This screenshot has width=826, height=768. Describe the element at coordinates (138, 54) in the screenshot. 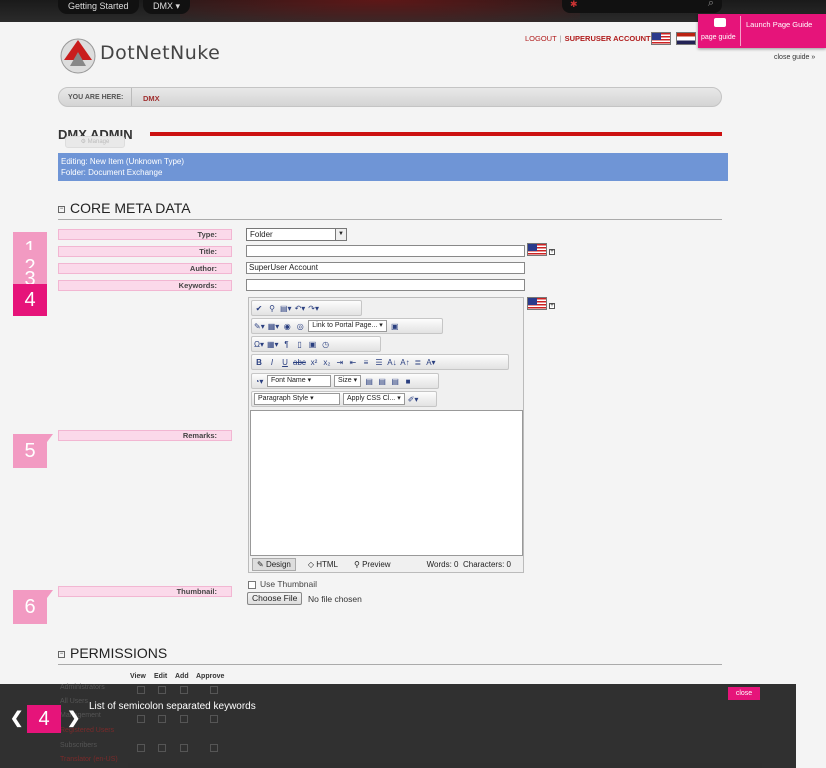

I see `dotnetnuke-logo: DotNetNuke` at that location.